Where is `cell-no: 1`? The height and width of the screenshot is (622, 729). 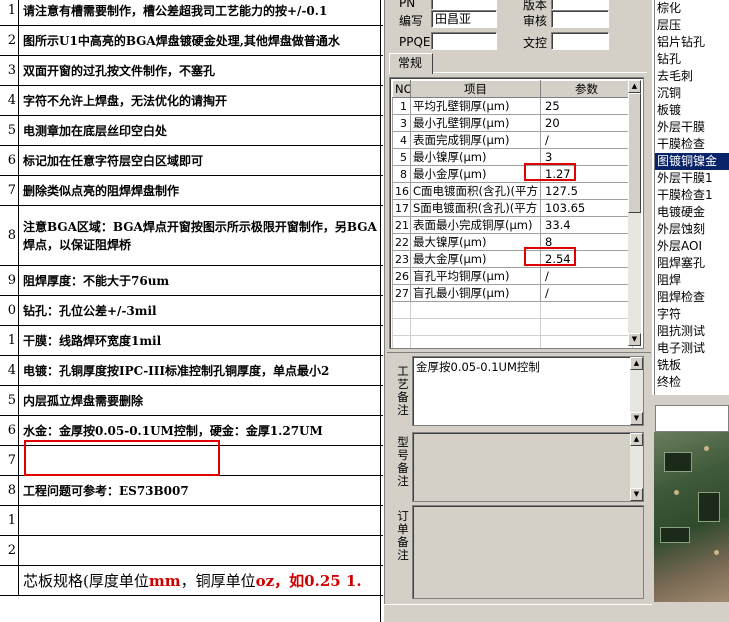
cell-no: 1 is located at coordinates (401, 106).